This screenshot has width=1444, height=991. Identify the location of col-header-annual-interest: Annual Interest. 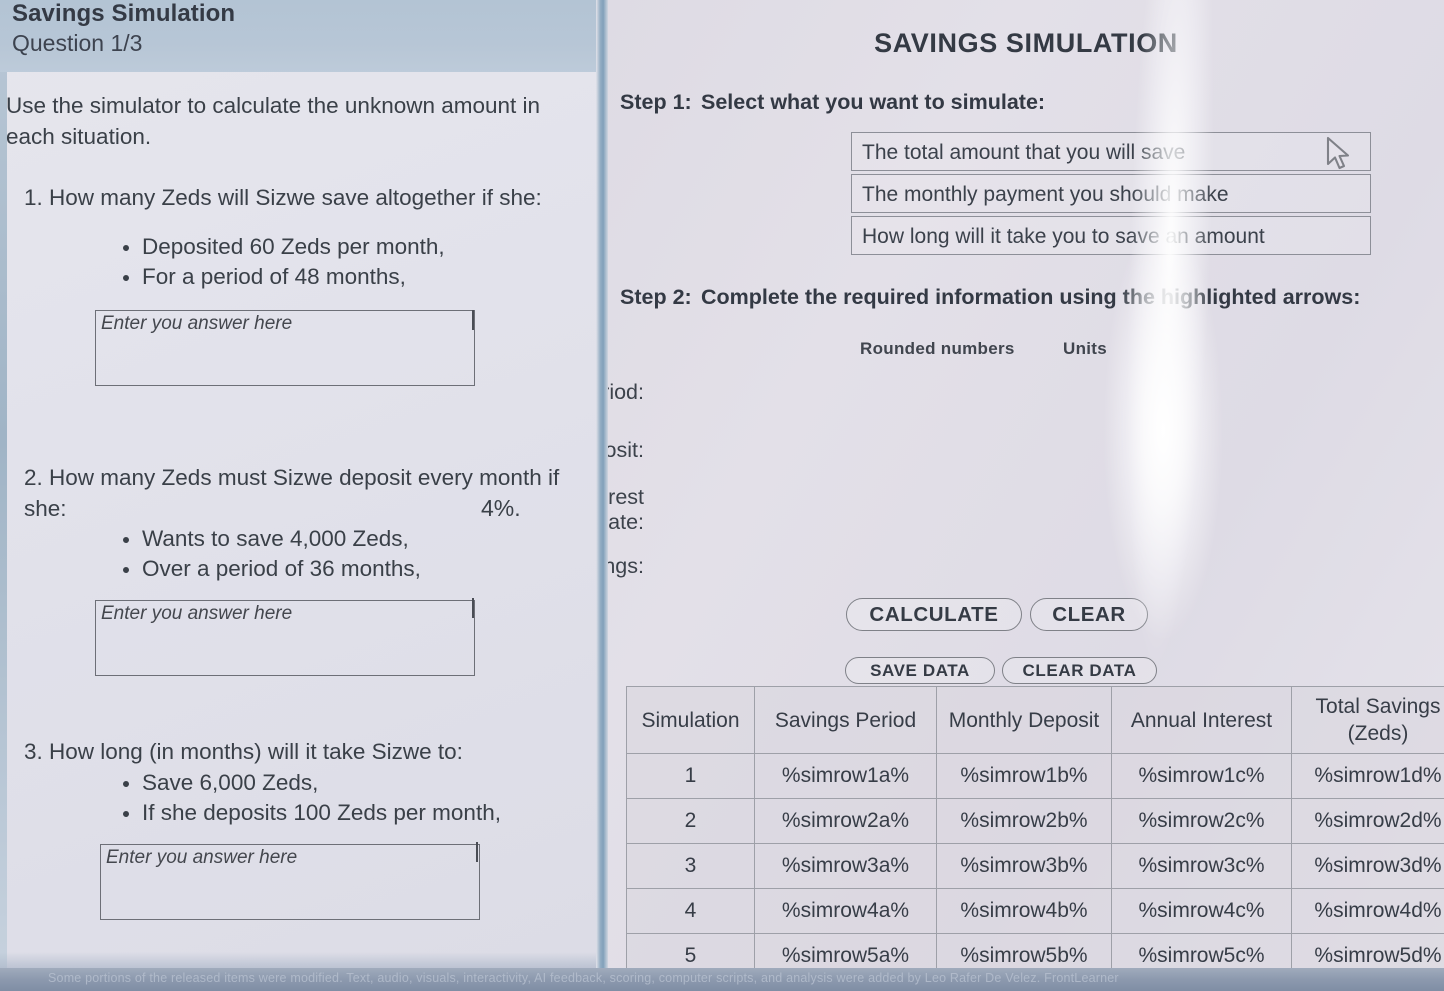
(1201, 720).